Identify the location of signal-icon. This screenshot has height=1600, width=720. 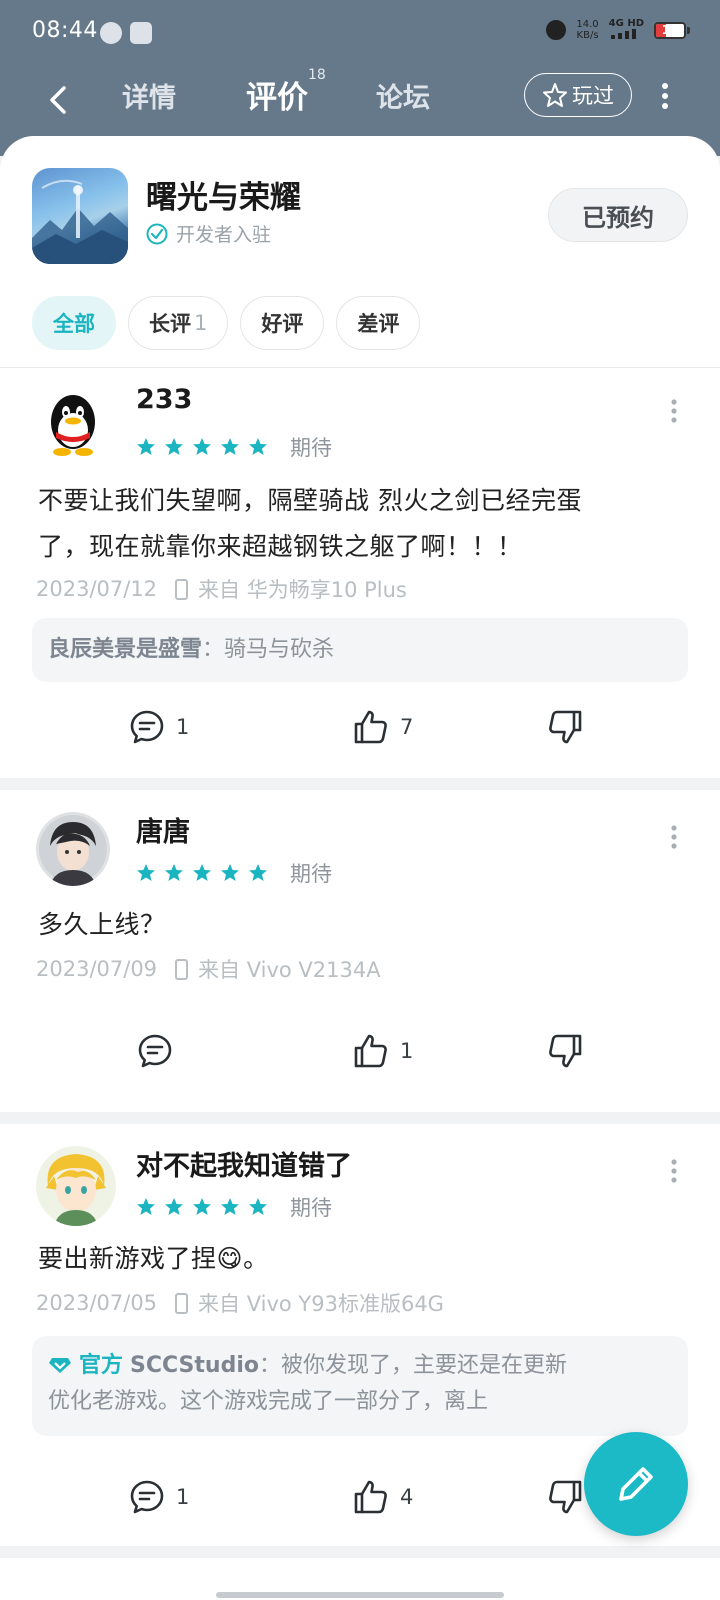
(624, 34).